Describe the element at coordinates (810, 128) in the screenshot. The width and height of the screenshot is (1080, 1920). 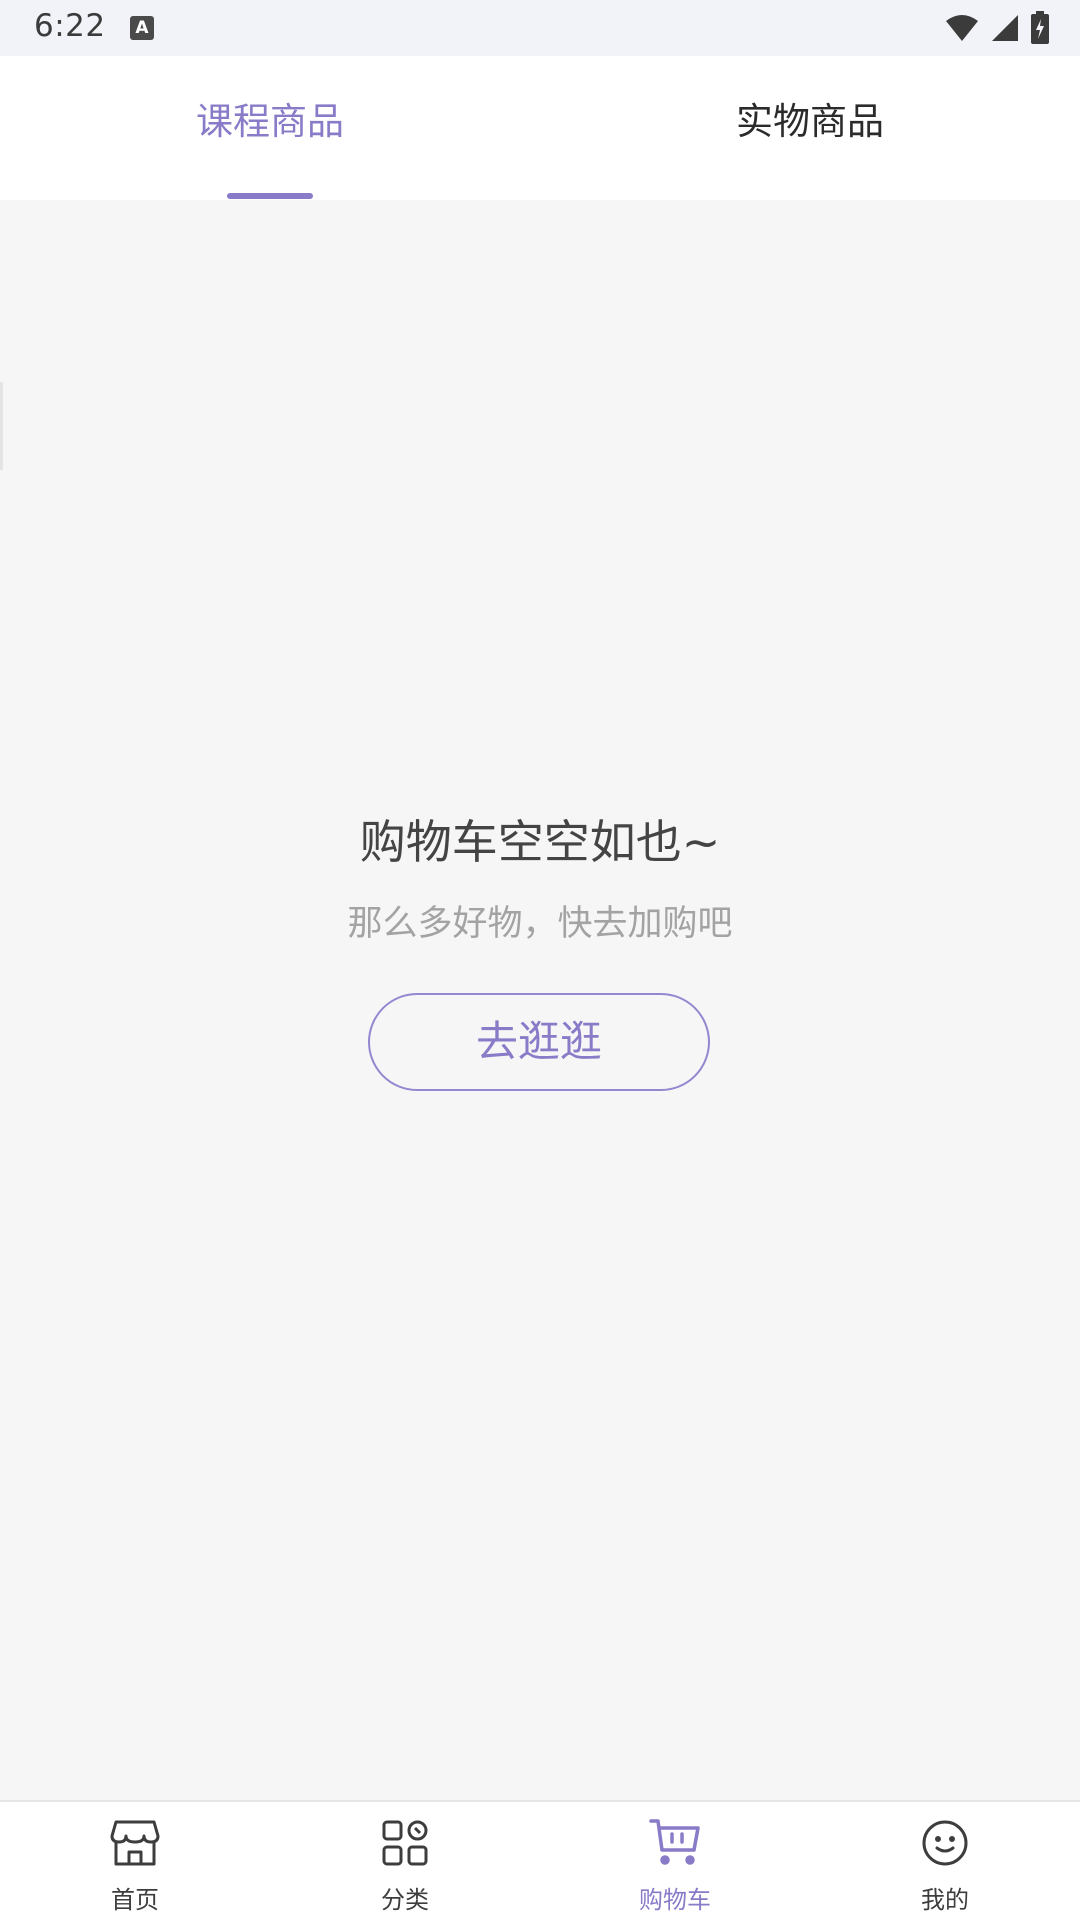
I see `tab-physical-products: 实物商品` at that location.